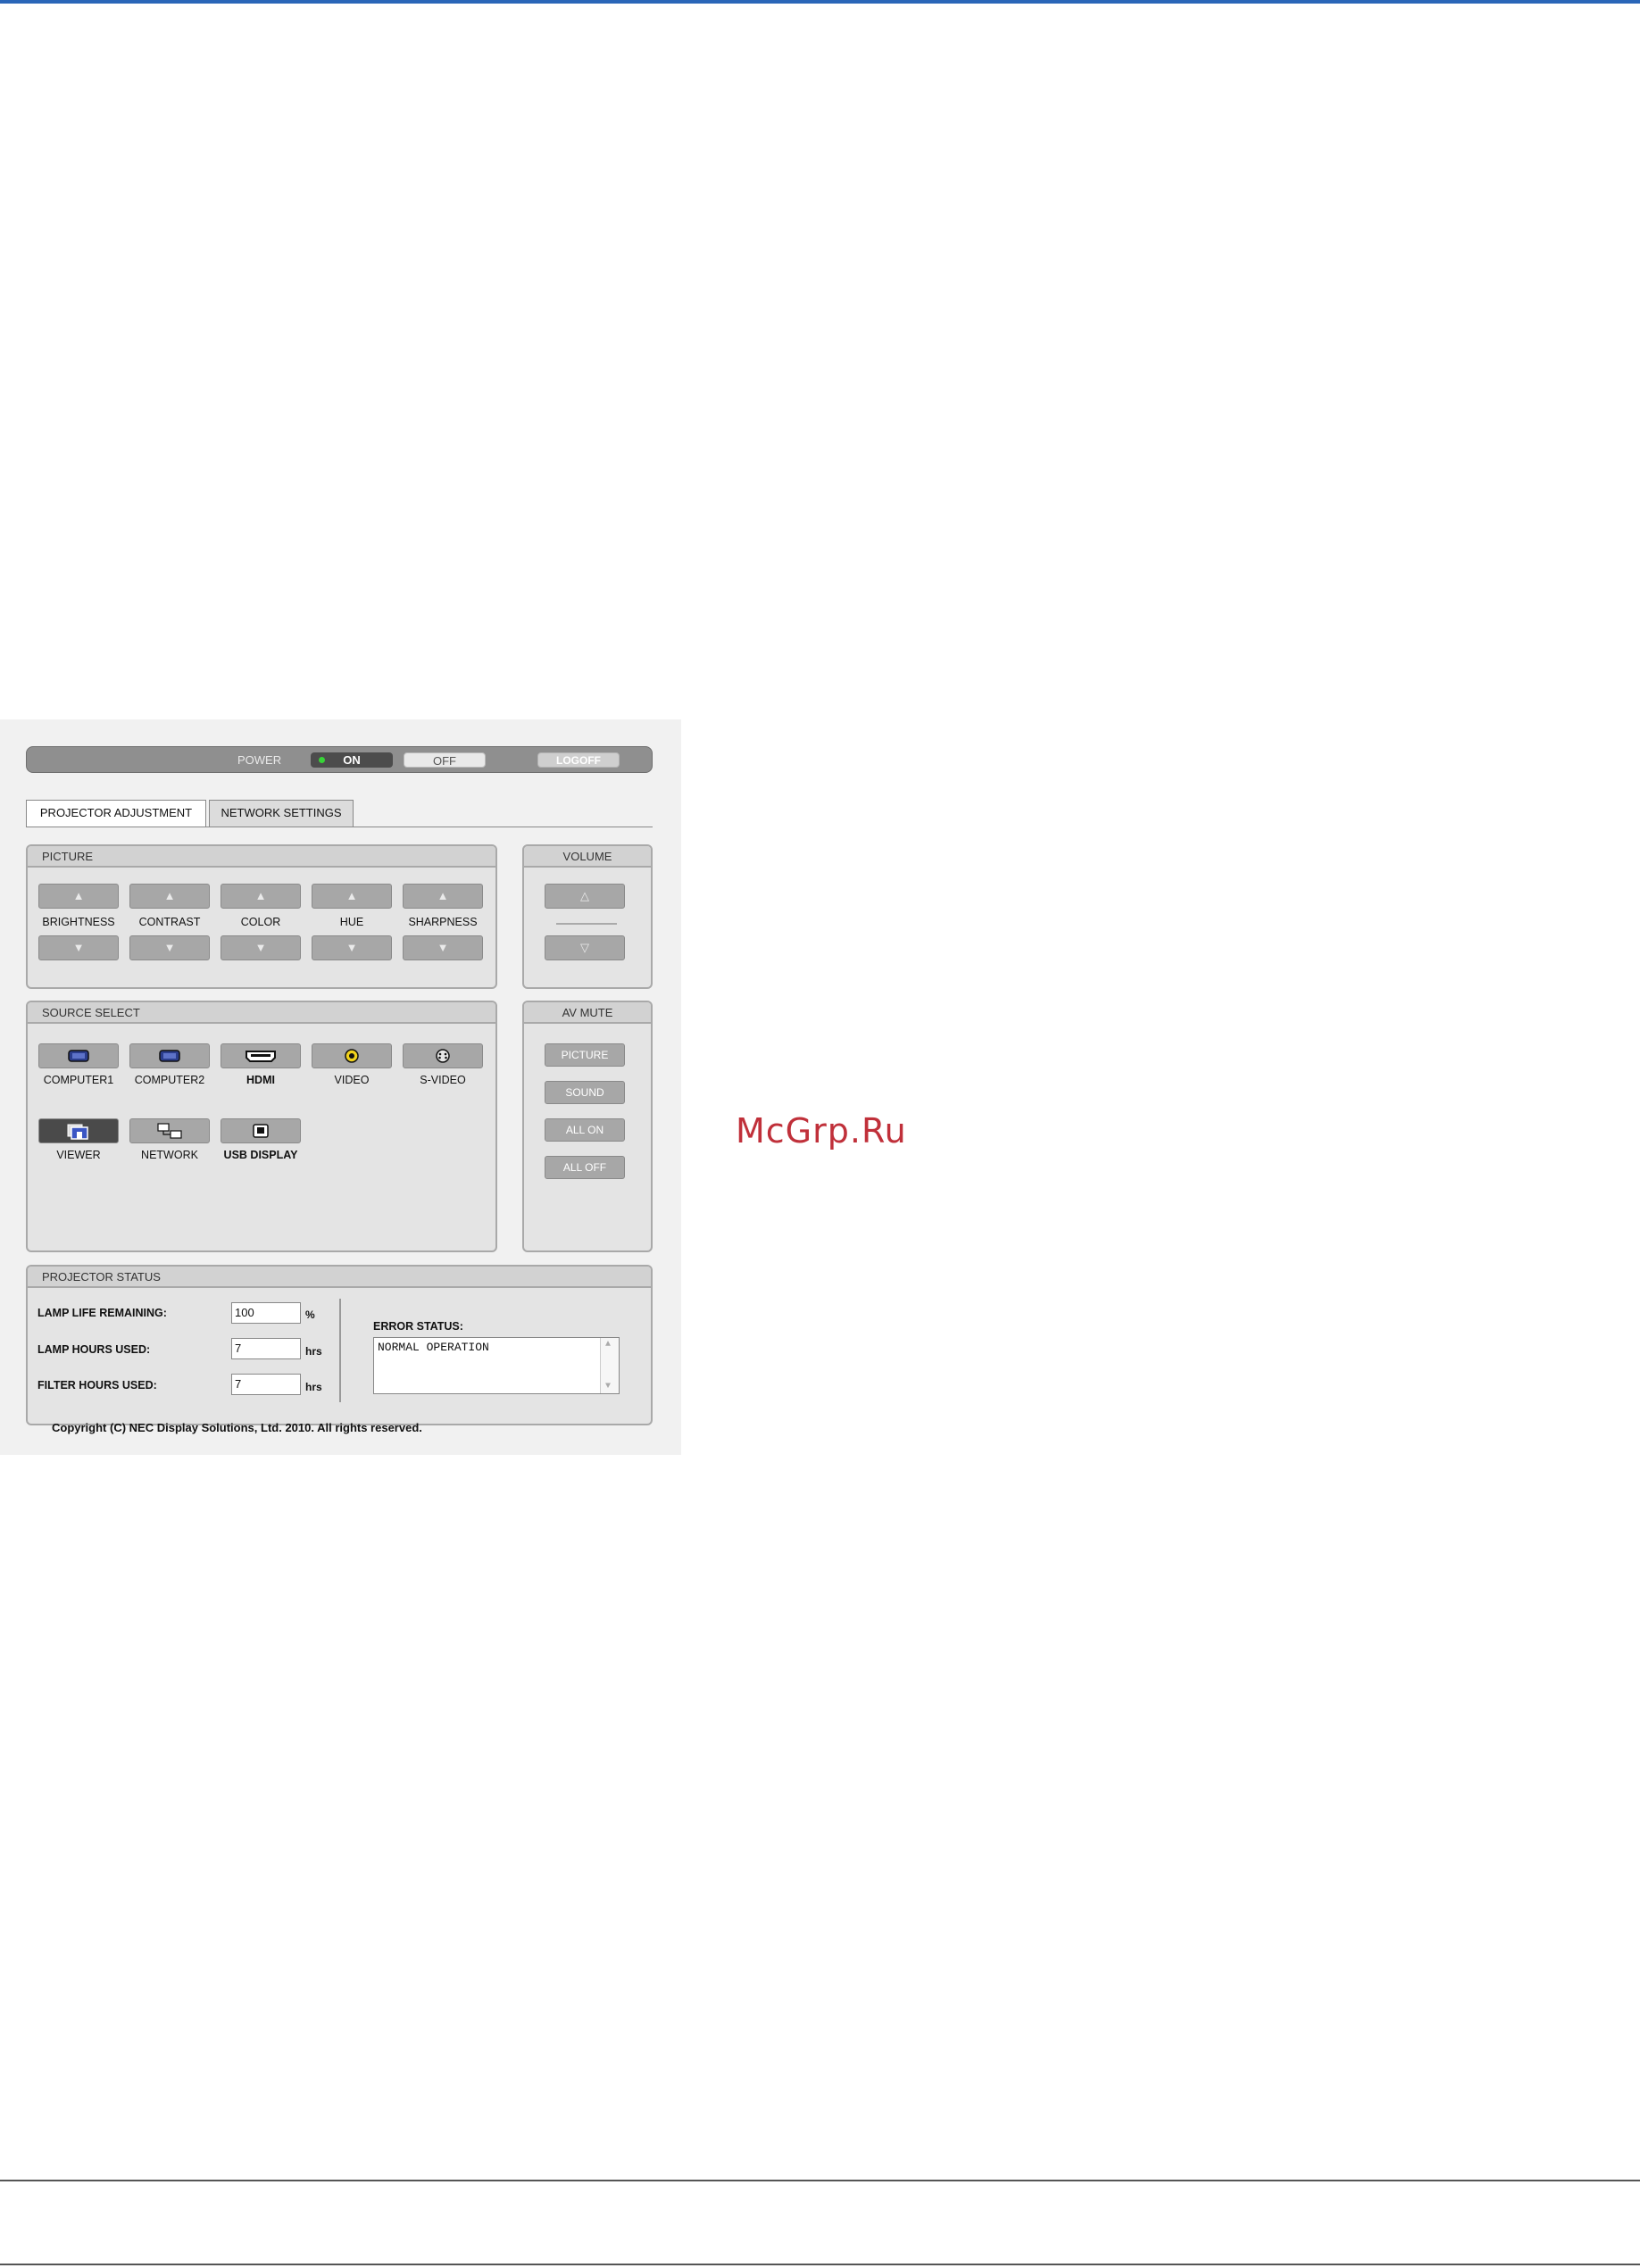 The image size is (1640, 2268). I want to click on rca-icon, so click(352, 1056).